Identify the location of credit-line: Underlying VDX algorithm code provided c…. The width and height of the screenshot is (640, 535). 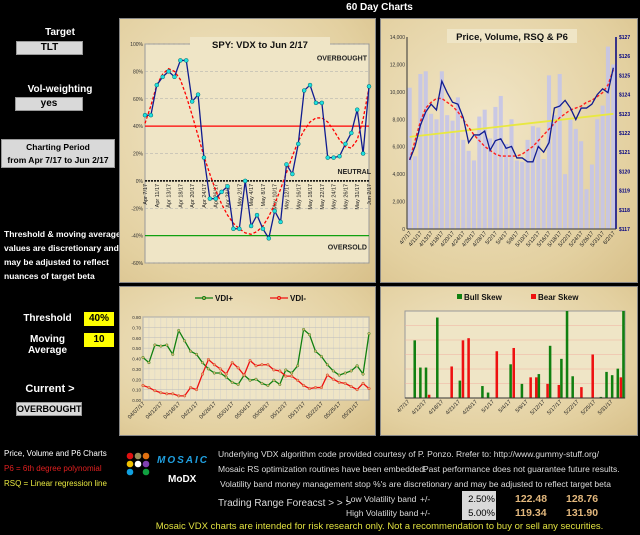
(408, 454).